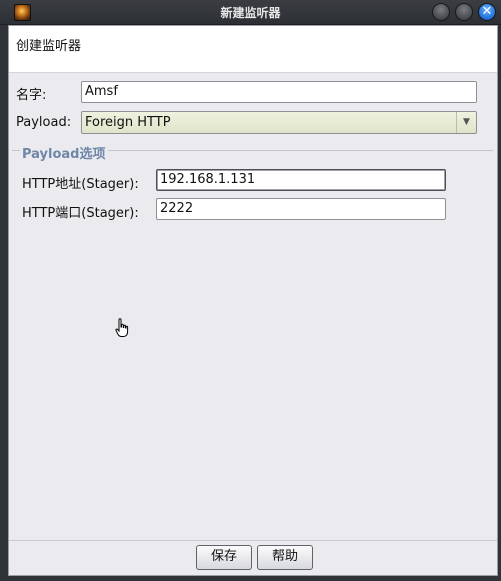 This screenshot has height=581, width=501. I want to click on dialog-header-title: 创建监听器, so click(49, 46).